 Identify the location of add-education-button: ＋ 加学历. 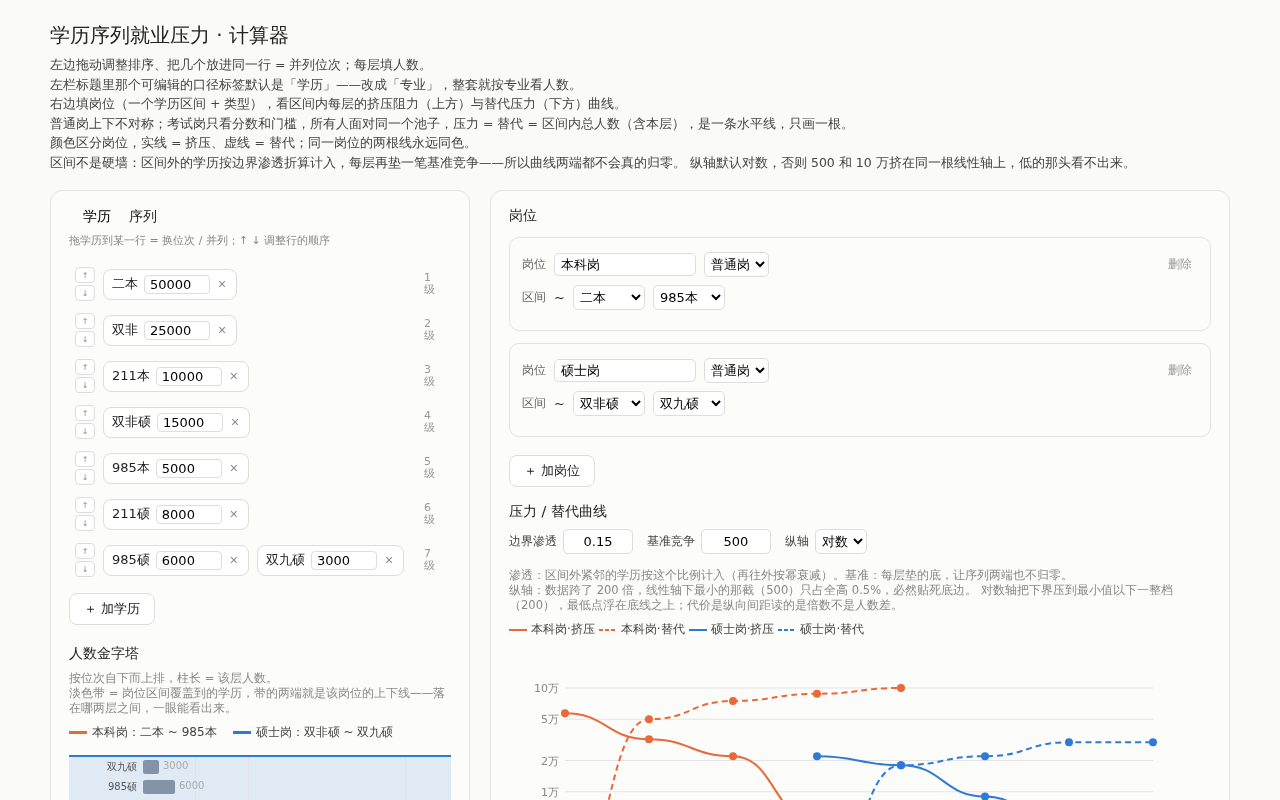
(112, 609).